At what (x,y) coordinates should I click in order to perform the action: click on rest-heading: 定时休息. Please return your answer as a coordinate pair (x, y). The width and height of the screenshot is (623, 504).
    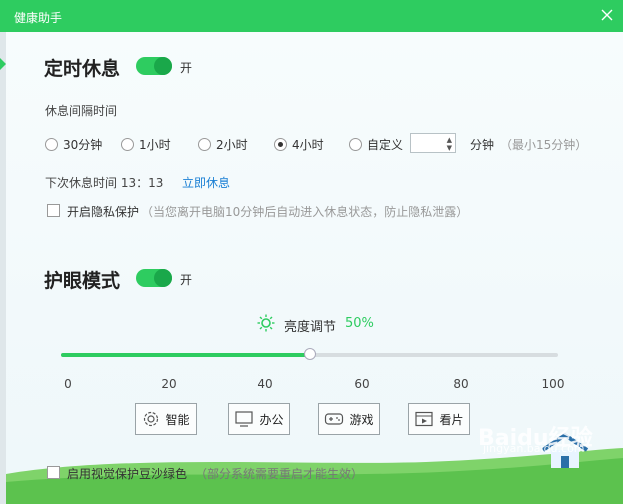
    Looking at the image, I should click on (82, 69).